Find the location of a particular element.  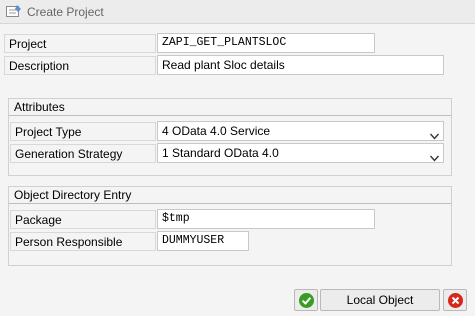

attributes-group-title: Attributes is located at coordinates (230, 107).